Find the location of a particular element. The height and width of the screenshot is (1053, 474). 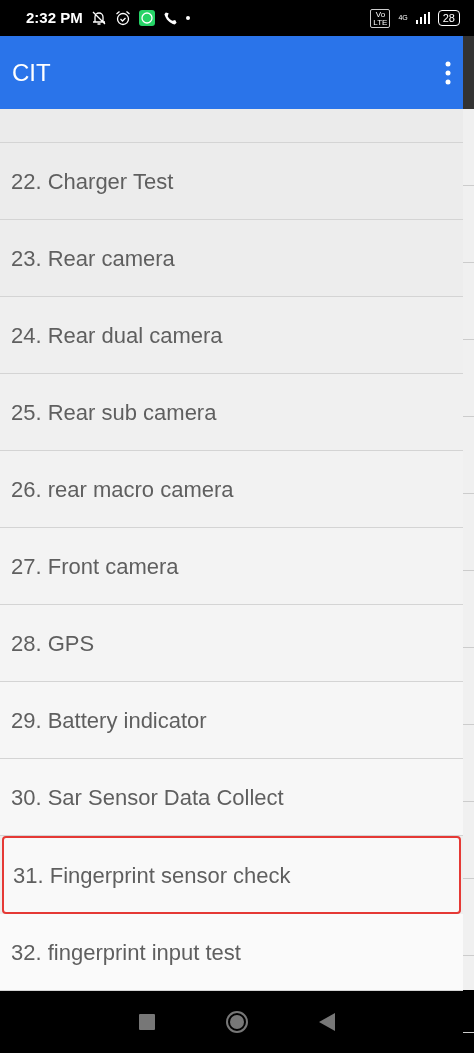

app-title: CIT is located at coordinates (31, 72).